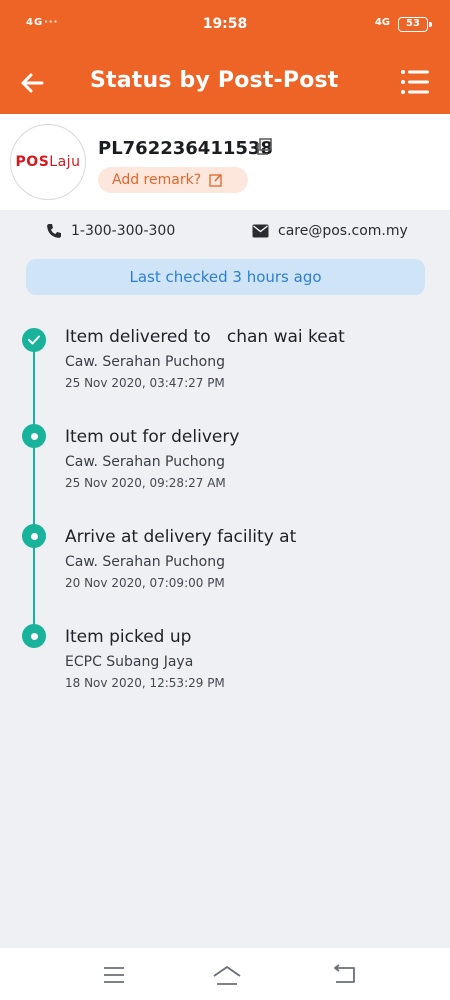 The width and height of the screenshot is (450, 1000). What do you see at coordinates (181, 537) in the screenshot?
I see `event-title: Arrive at delivery facility at` at bounding box center [181, 537].